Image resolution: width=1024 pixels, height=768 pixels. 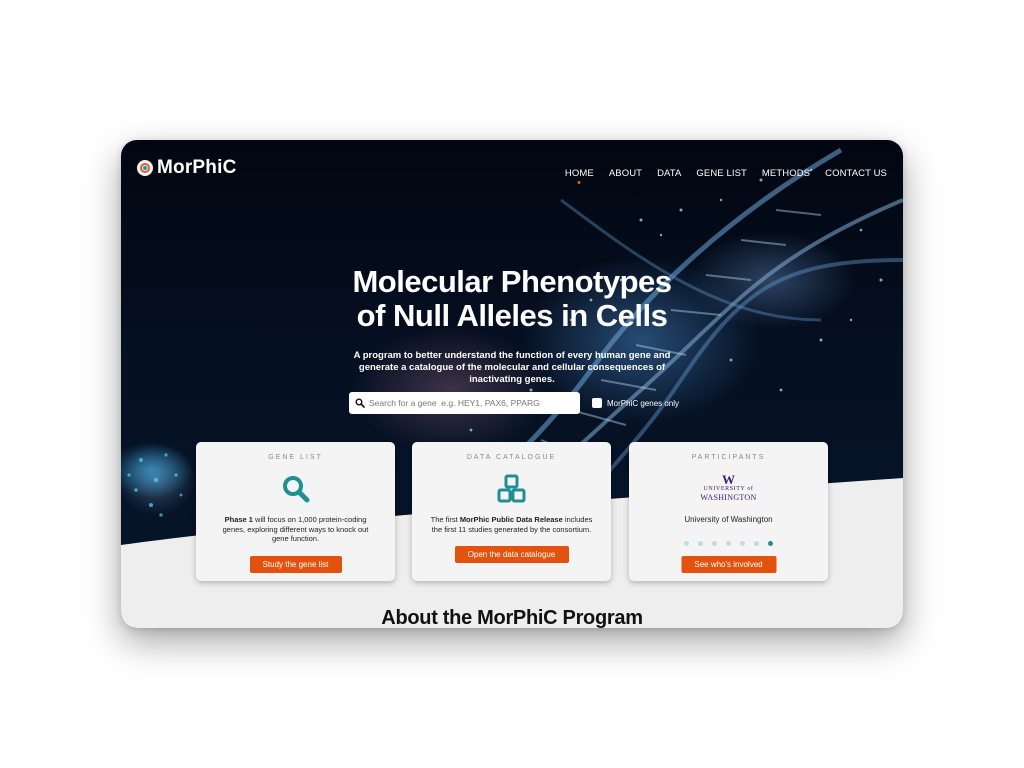 I want to click on uw-w-mark: W, so click(x=728, y=479).